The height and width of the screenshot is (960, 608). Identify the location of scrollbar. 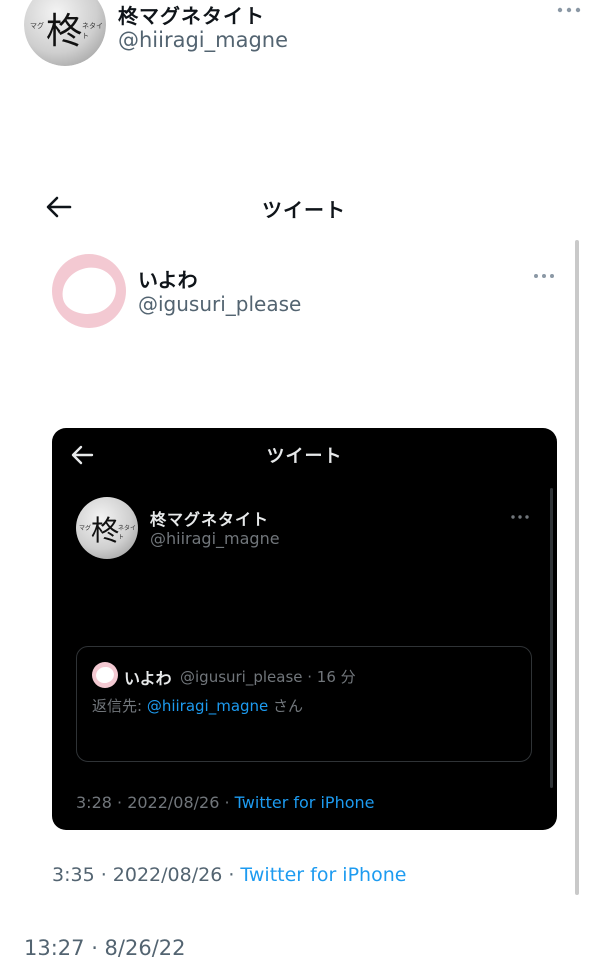
(577, 567).